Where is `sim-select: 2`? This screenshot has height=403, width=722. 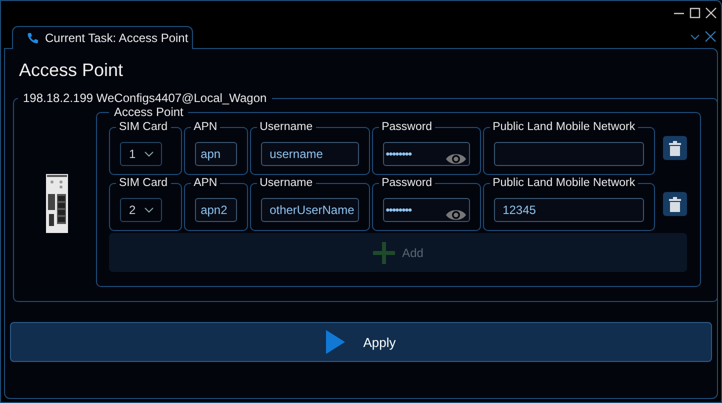 sim-select: 2 is located at coordinates (141, 210).